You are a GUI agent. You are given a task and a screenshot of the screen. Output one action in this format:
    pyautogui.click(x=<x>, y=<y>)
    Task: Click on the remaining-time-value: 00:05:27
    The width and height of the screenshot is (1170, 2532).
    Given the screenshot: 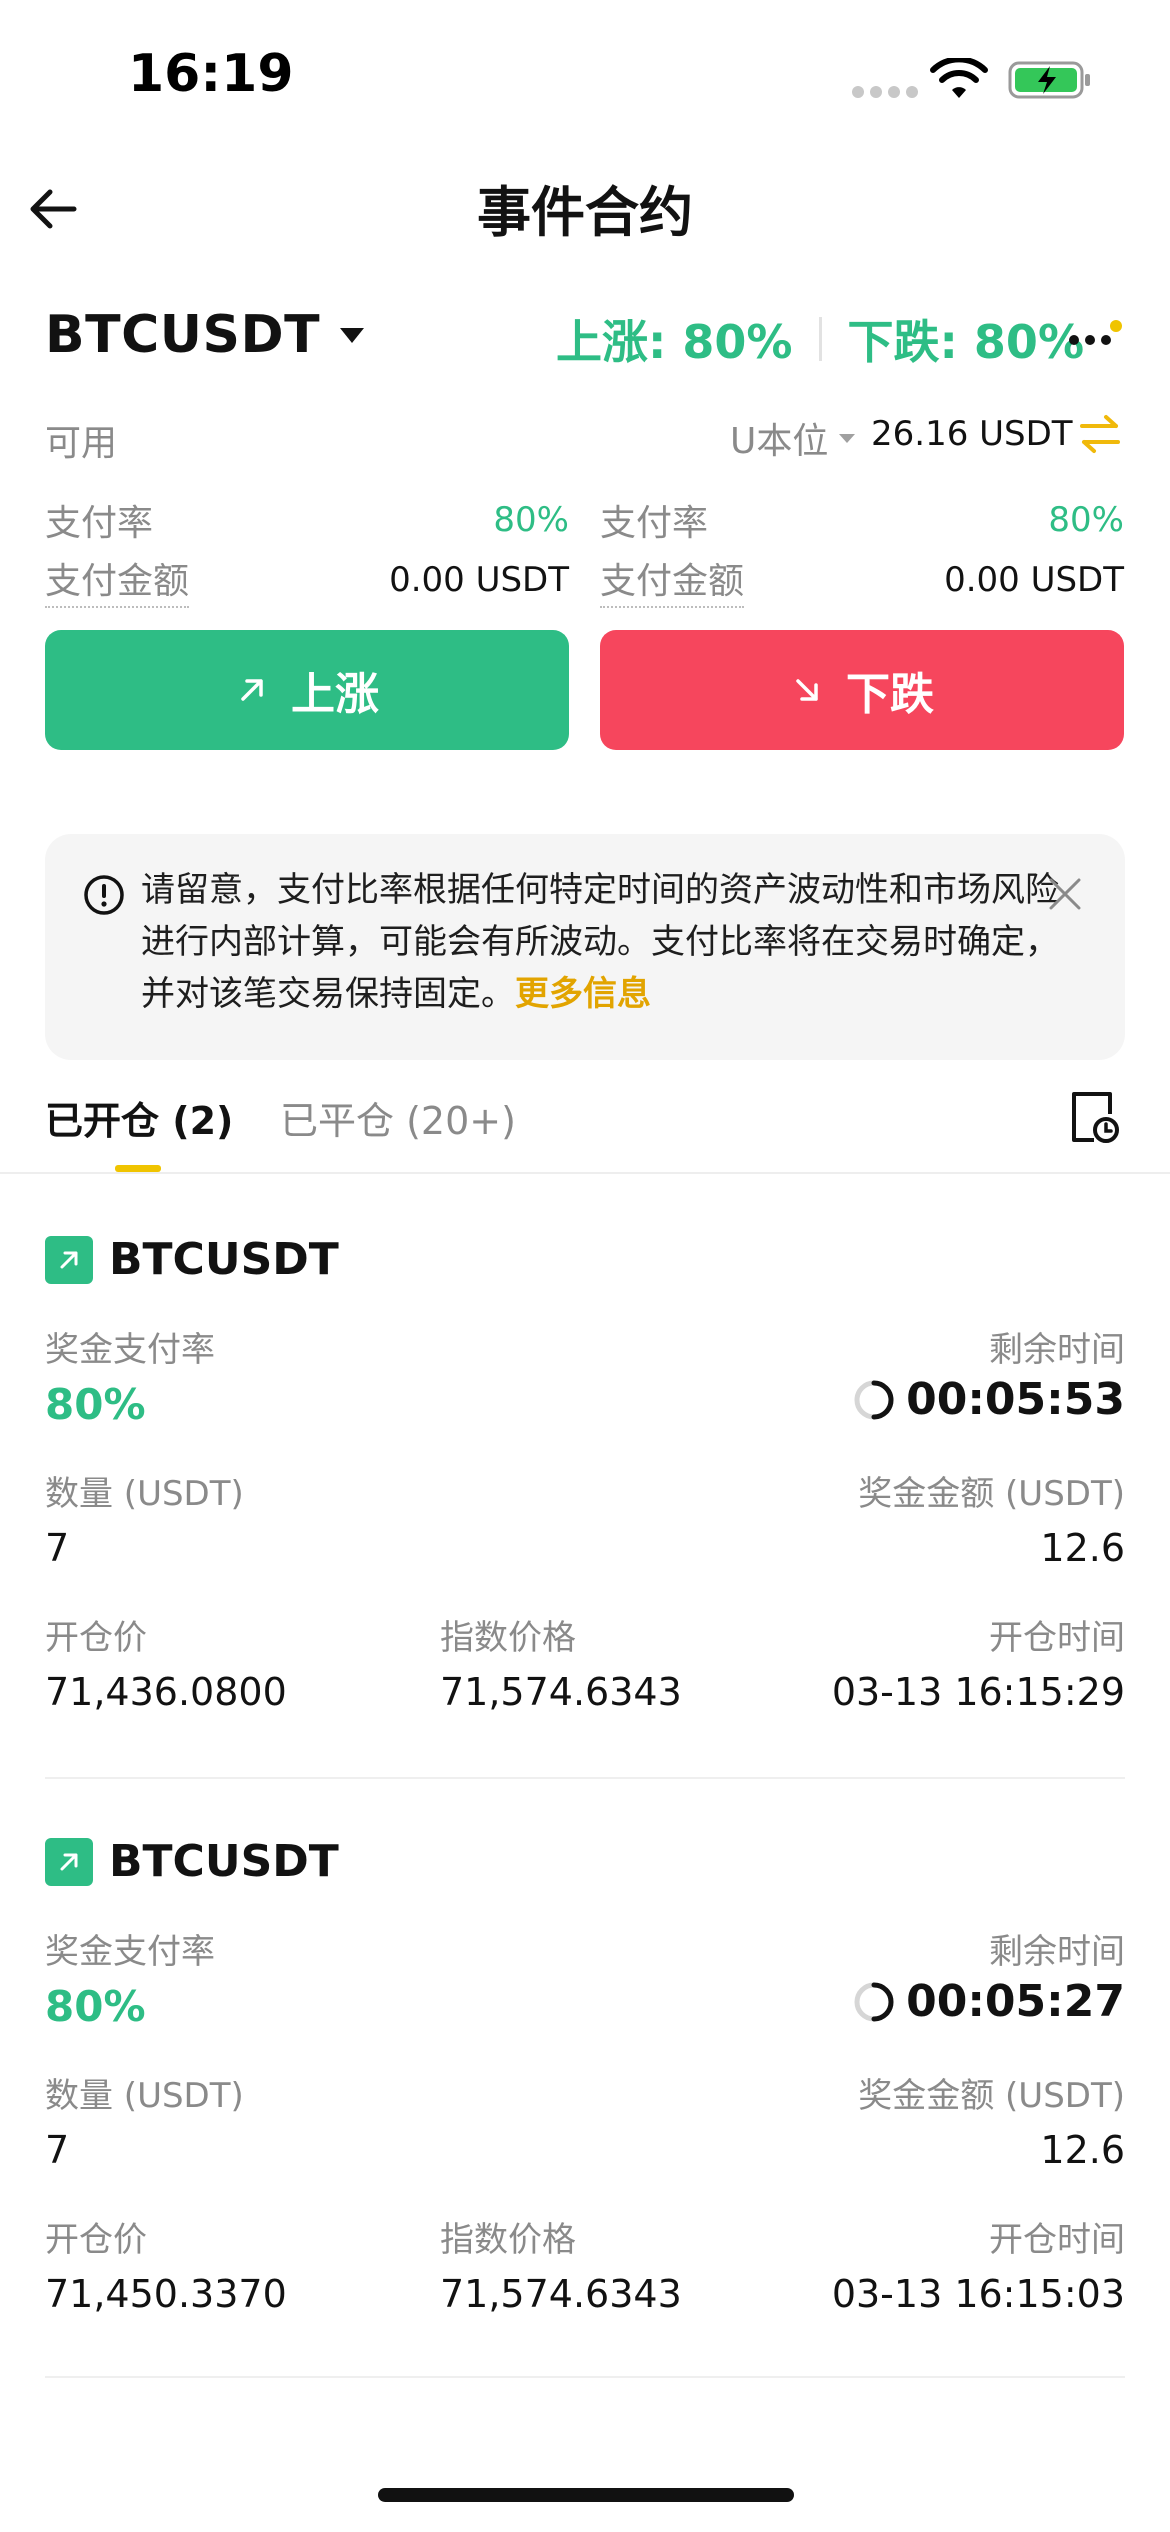 What is the action you would take?
    pyautogui.click(x=1015, y=2001)
    